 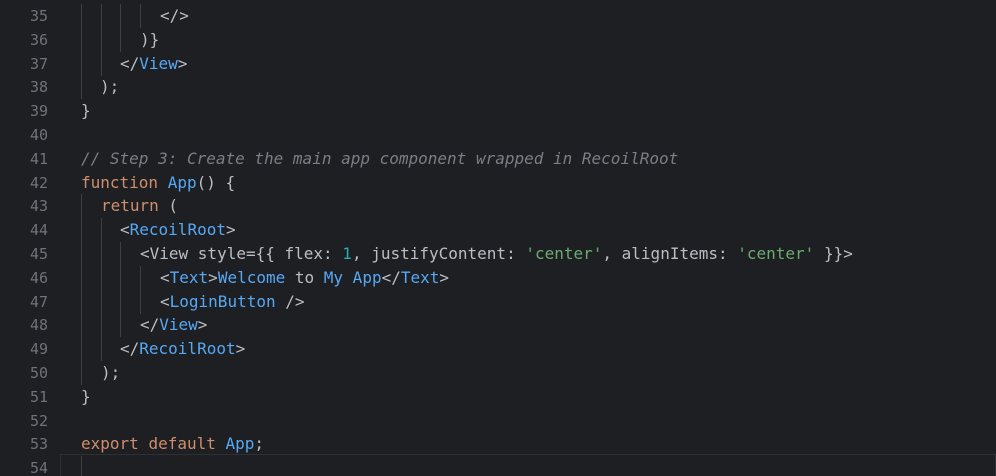 I want to click on code-token: );, so click(x=111, y=372).